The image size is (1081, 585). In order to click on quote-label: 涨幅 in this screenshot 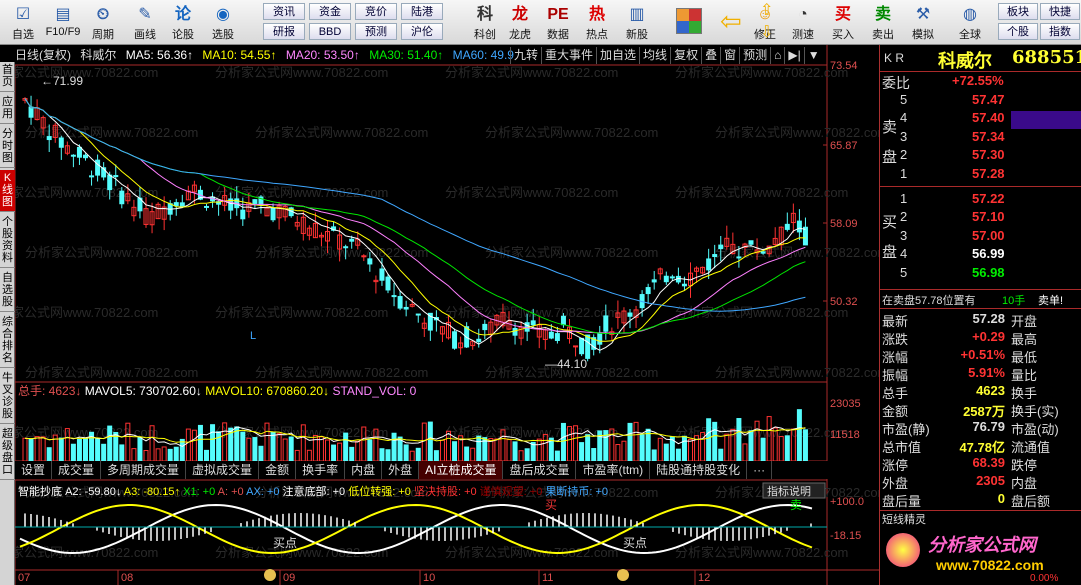, I will do `click(895, 357)`.